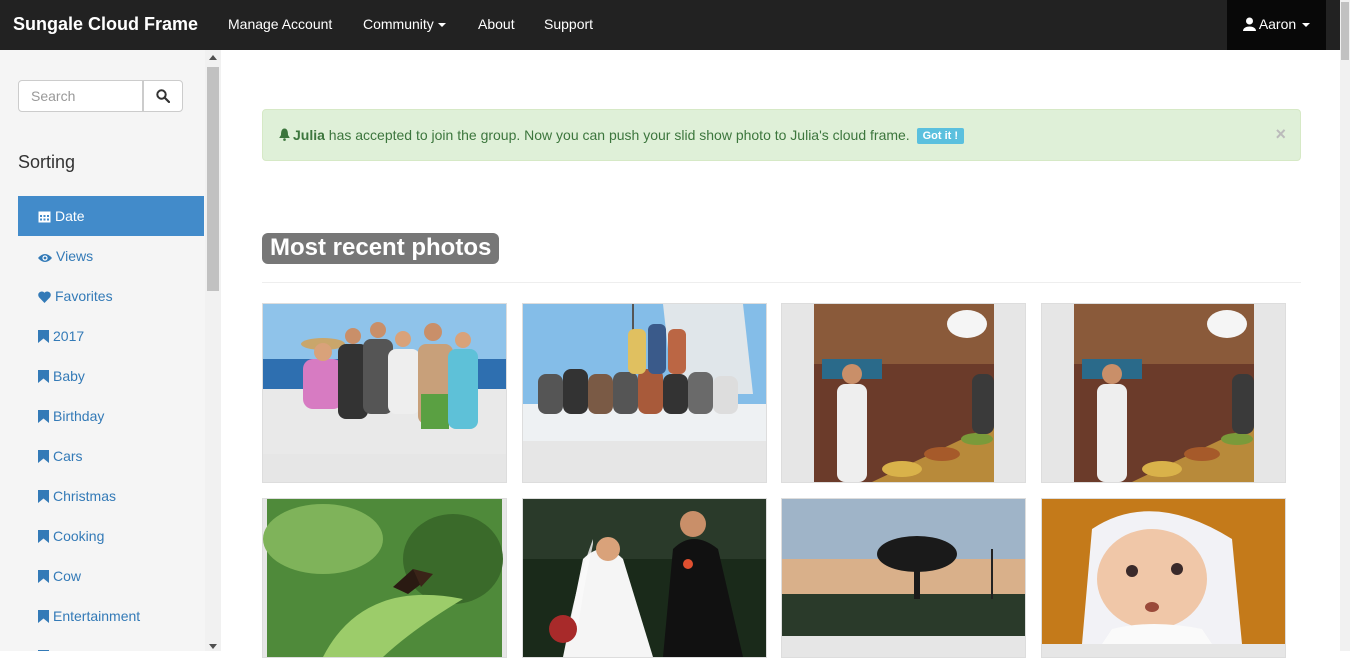  What do you see at coordinates (213, 179) in the screenshot?
I see `sidebar-scrollbar-thumb` at bounding box center [213, 179].